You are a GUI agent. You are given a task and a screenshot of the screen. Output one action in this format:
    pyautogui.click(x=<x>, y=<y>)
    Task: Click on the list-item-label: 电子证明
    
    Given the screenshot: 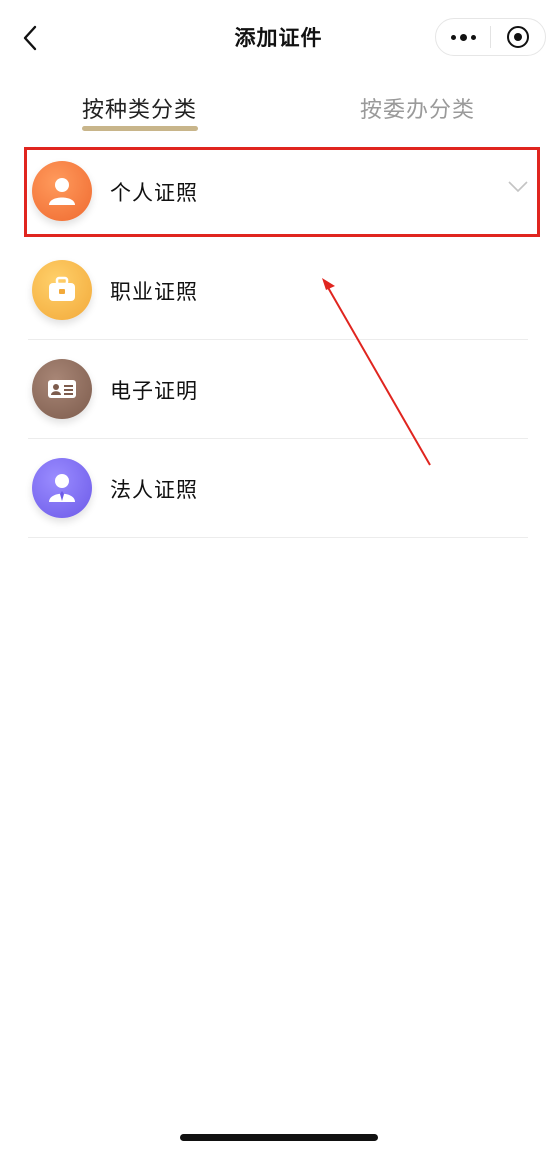 What is the action you would take?
    pyautogui.click(x=154, y=391)
    